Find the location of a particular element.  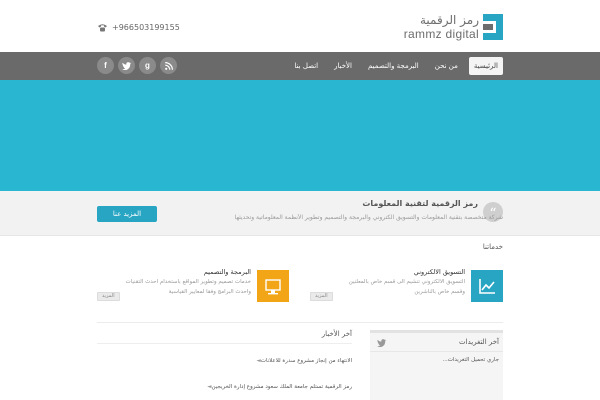

monitor-icon is located at coordinates (273, 286).